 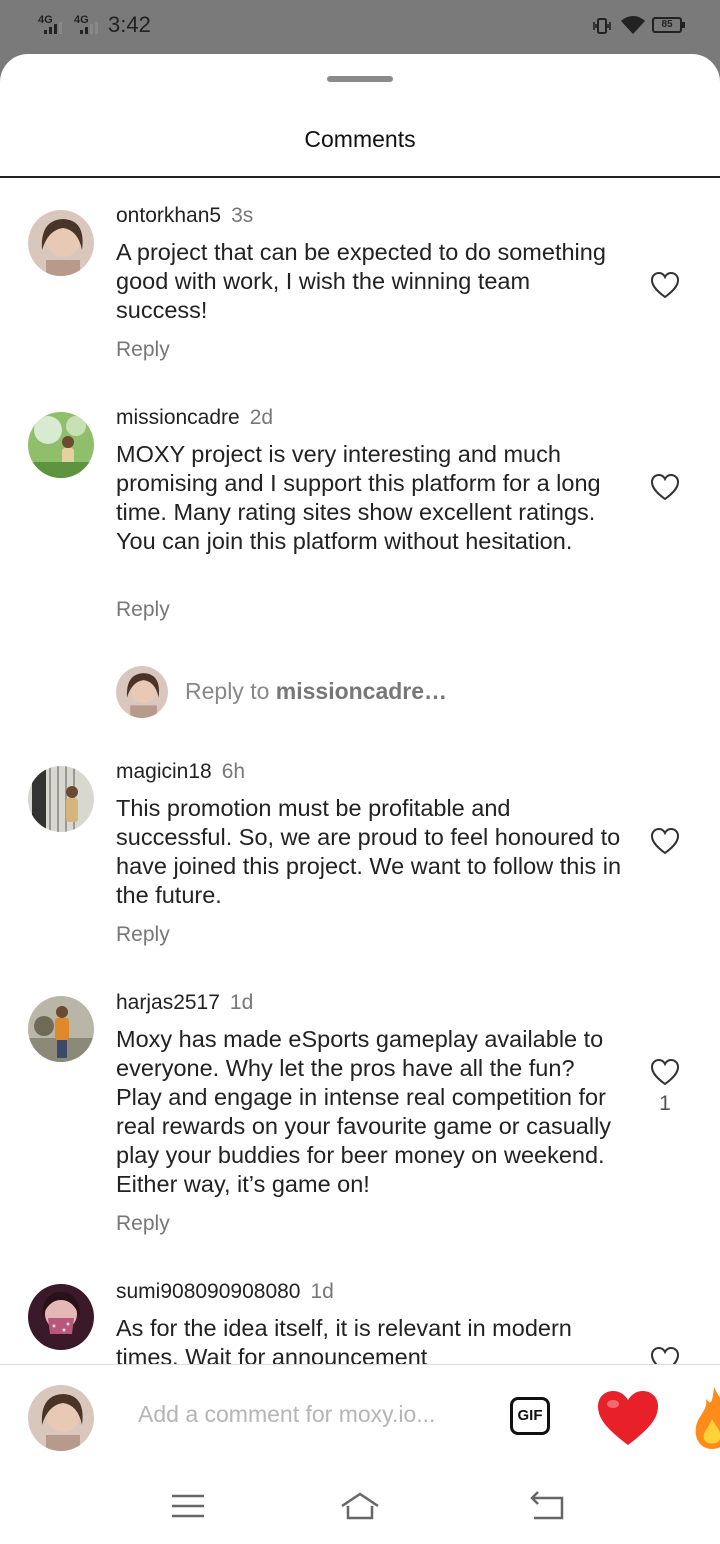 What do you see at coordinates (178, 417) in the screenshot?
I see `username: missioncadre` at bounding box center [178, 417].